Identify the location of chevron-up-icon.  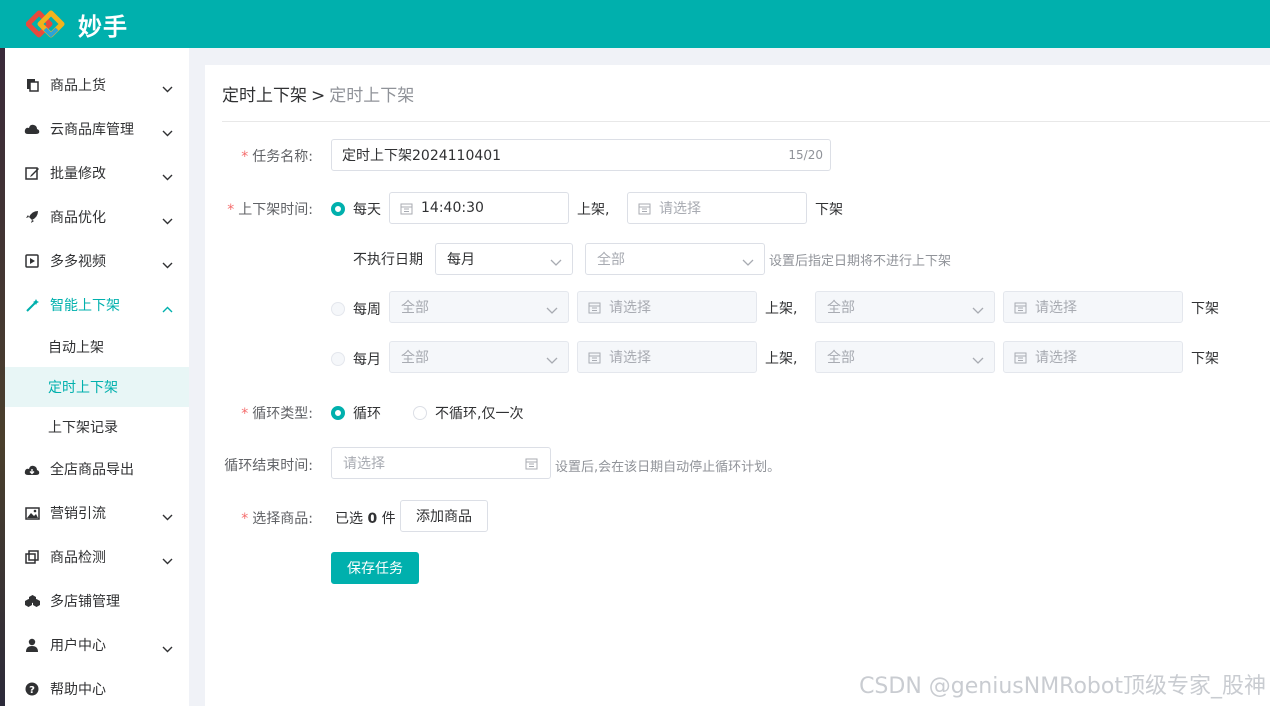
(167, 309).